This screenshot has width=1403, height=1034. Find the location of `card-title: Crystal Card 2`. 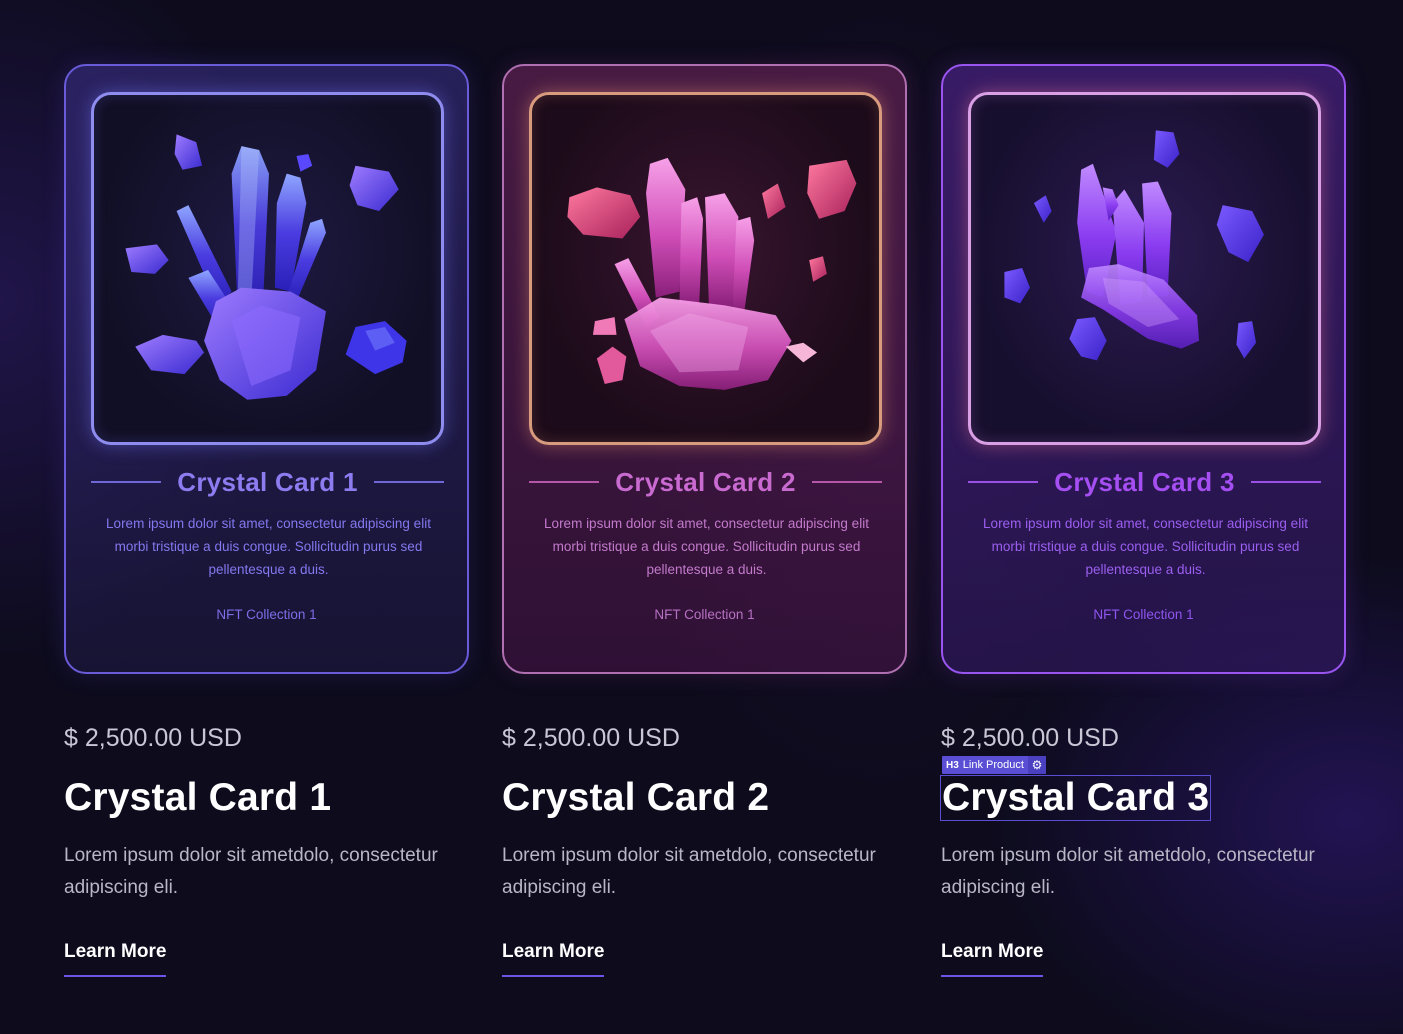

card-title: Crystal Card 2 is located at coordinates (705, 481).